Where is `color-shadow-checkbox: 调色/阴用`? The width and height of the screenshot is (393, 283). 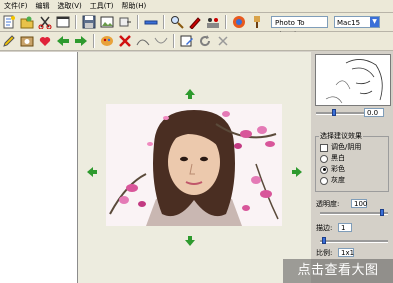 color-shadow-checkbox: 调色/阴用 is located at coordinates (340, 147).